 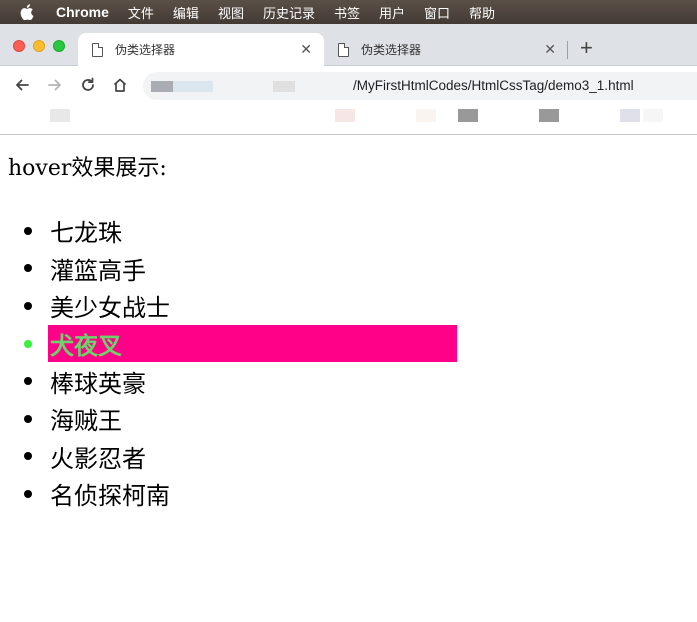 What do you see at coordinates (82, 12) in the screenshot?
I see `menu-app-chrome: Chrome` at bounding box center [82, 12].